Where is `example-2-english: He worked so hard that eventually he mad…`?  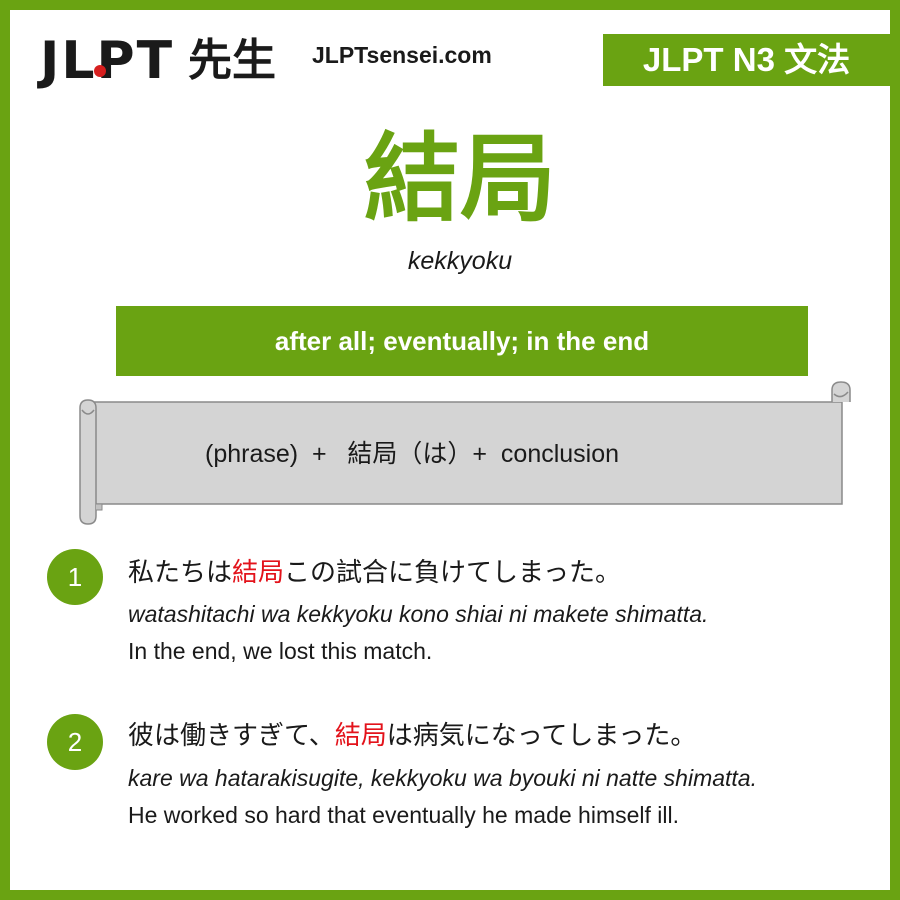 example-2-english: He worked so hard that eventually he mad… is located at coordinates (404, 815).